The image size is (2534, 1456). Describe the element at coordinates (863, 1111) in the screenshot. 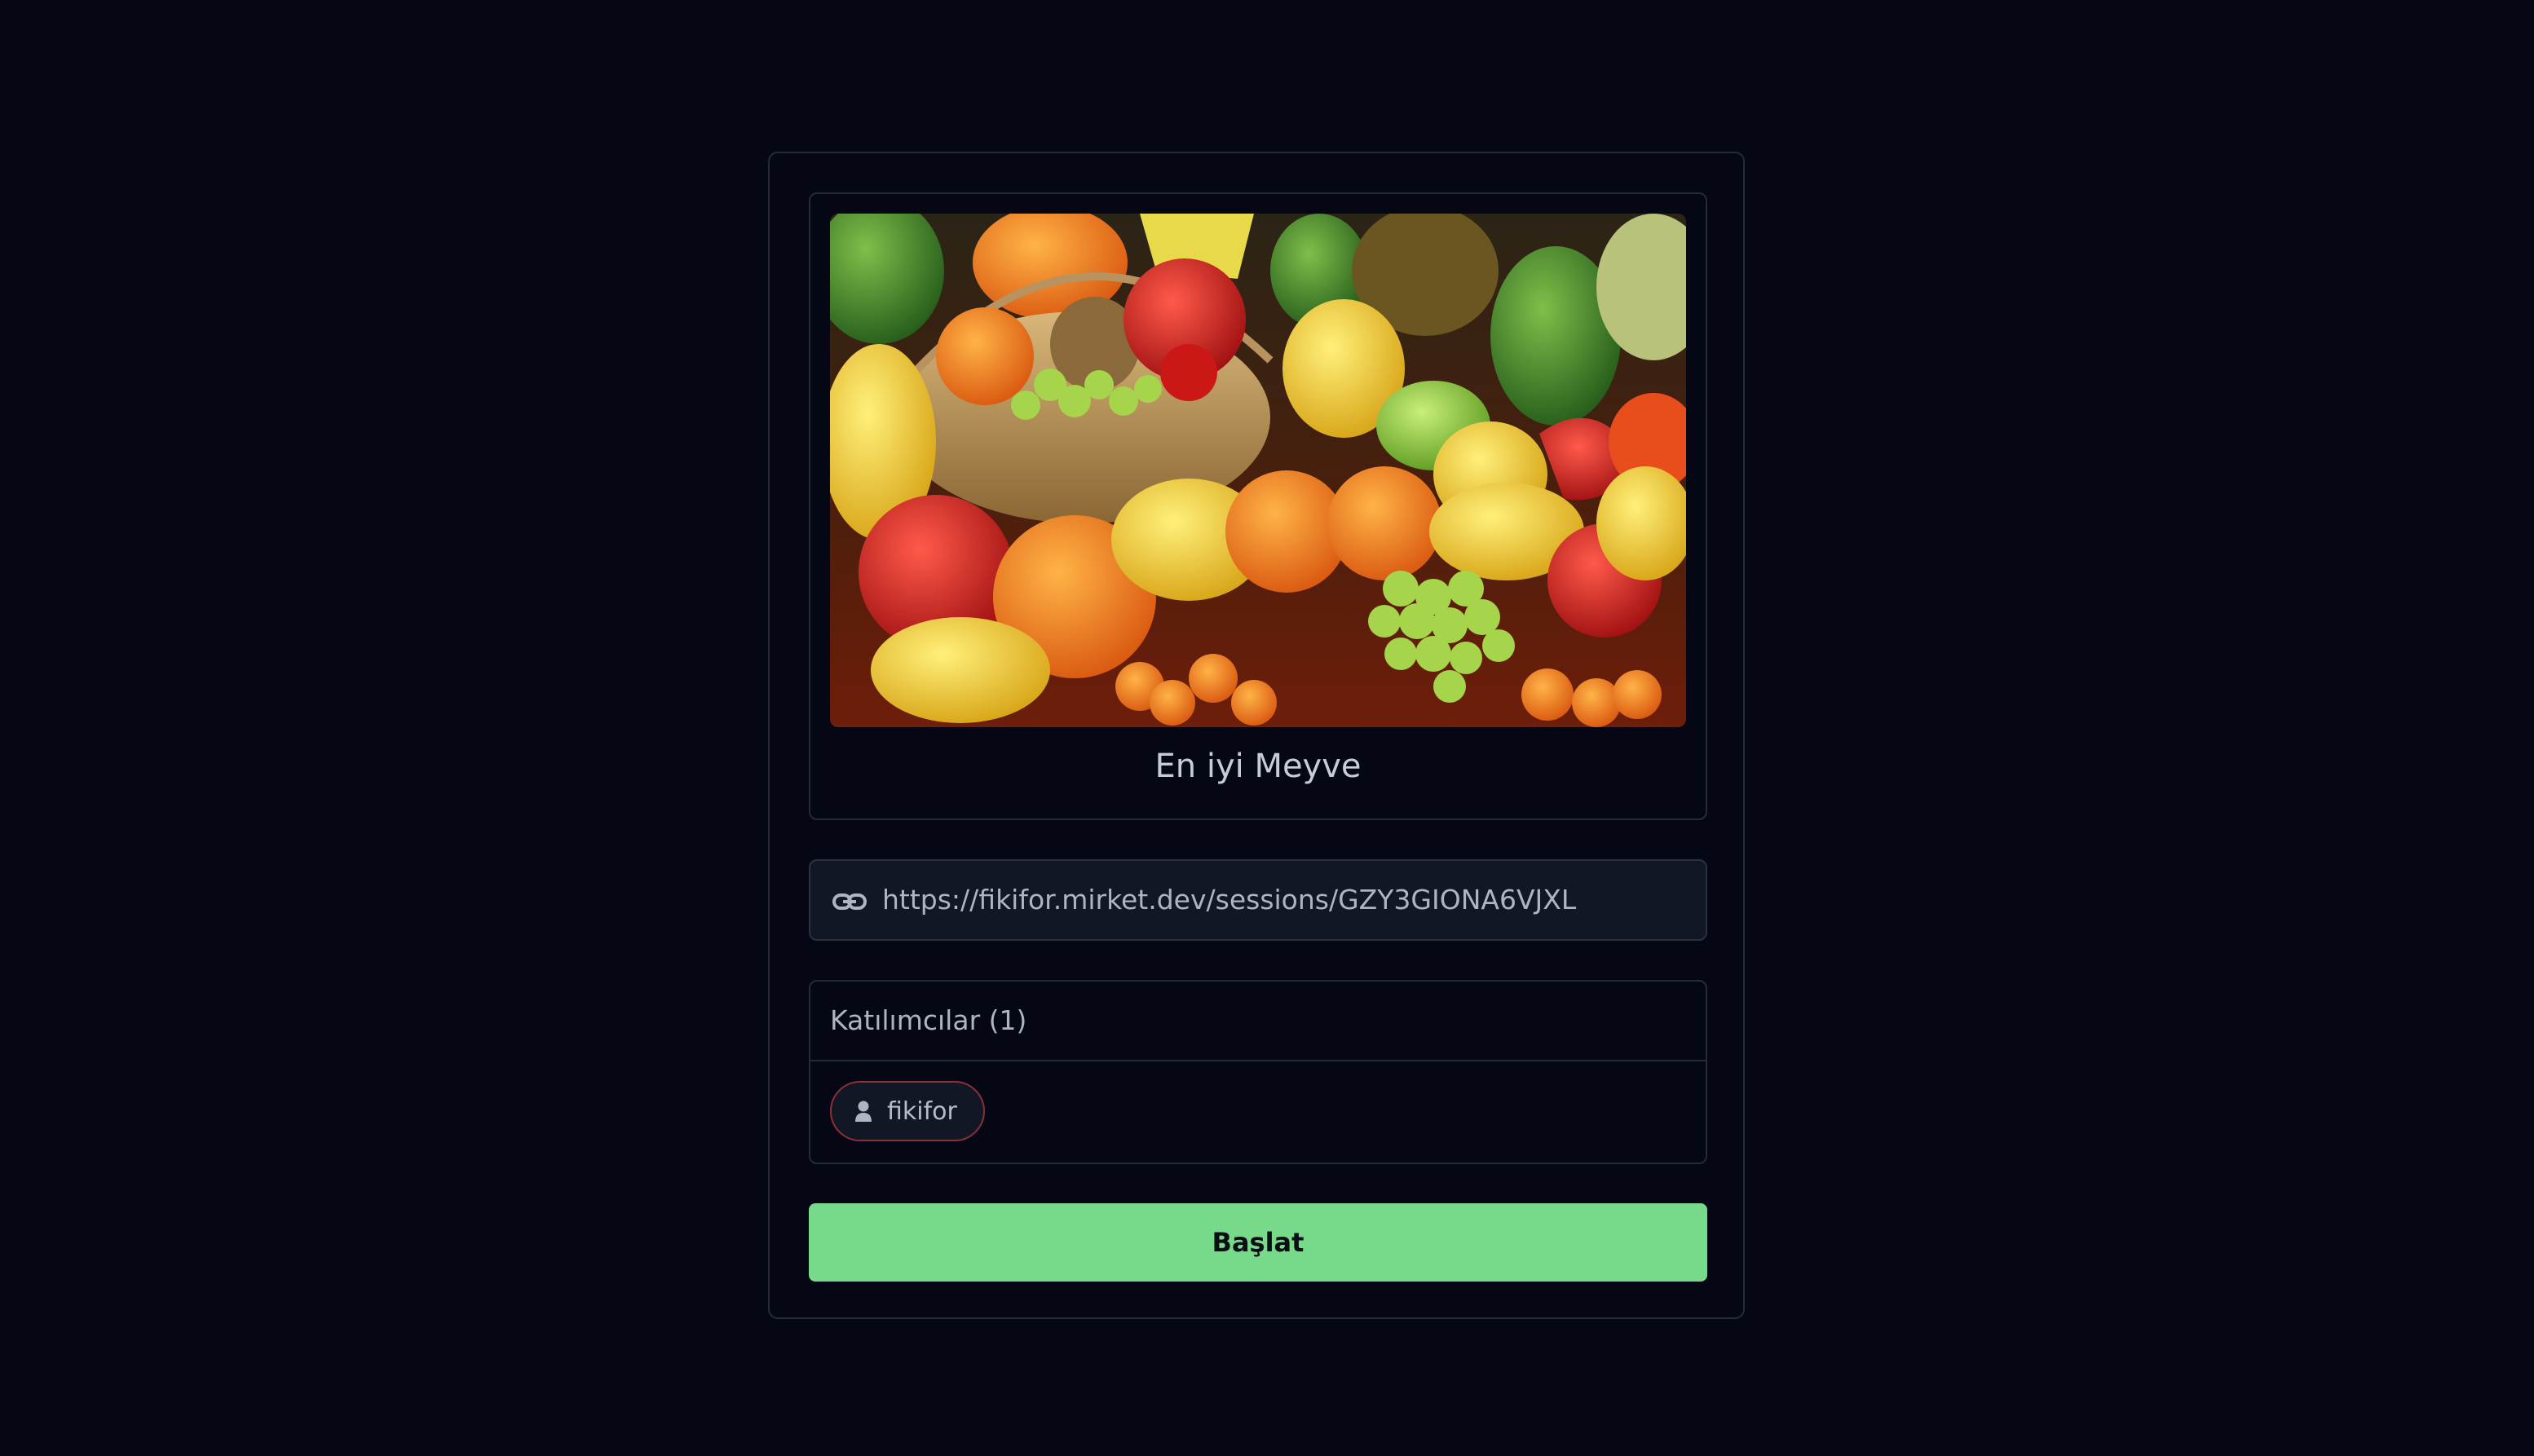

I see `user-icon` at that location.